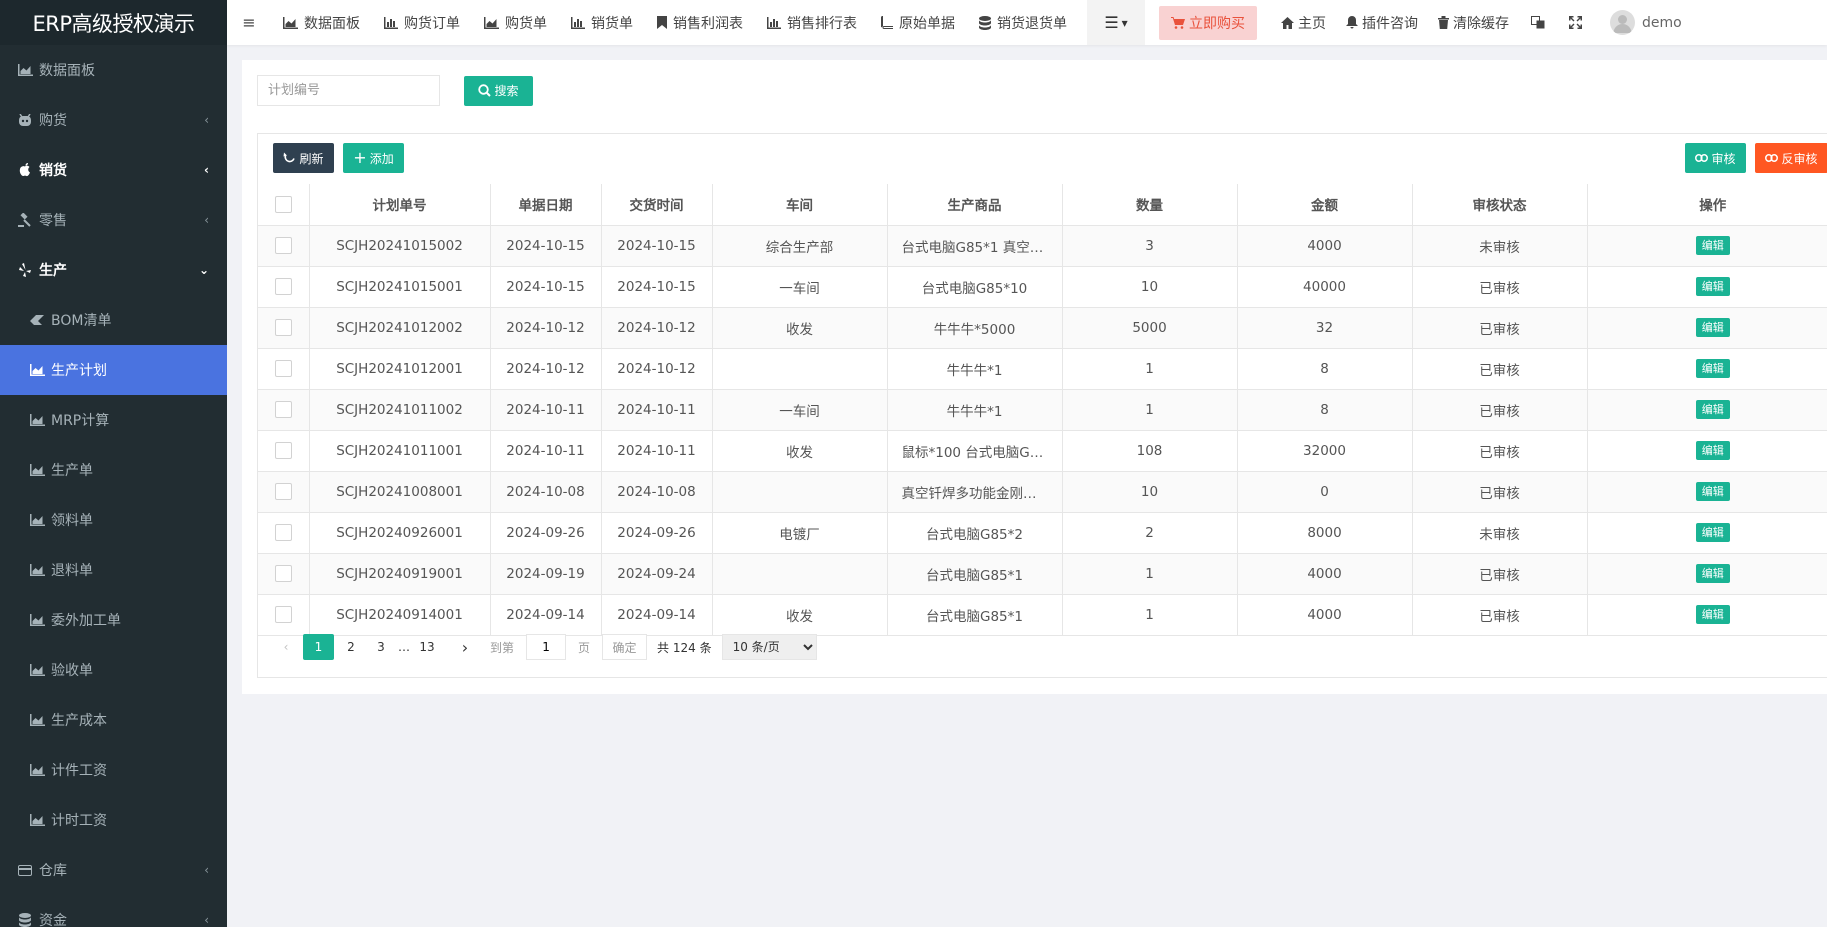 The height and width of the screenshot is (927, 1827). Describe the element at coordinates (1023, 22) in the screenshot. I see `top-link-sales-return: 销货退货单` at that location.